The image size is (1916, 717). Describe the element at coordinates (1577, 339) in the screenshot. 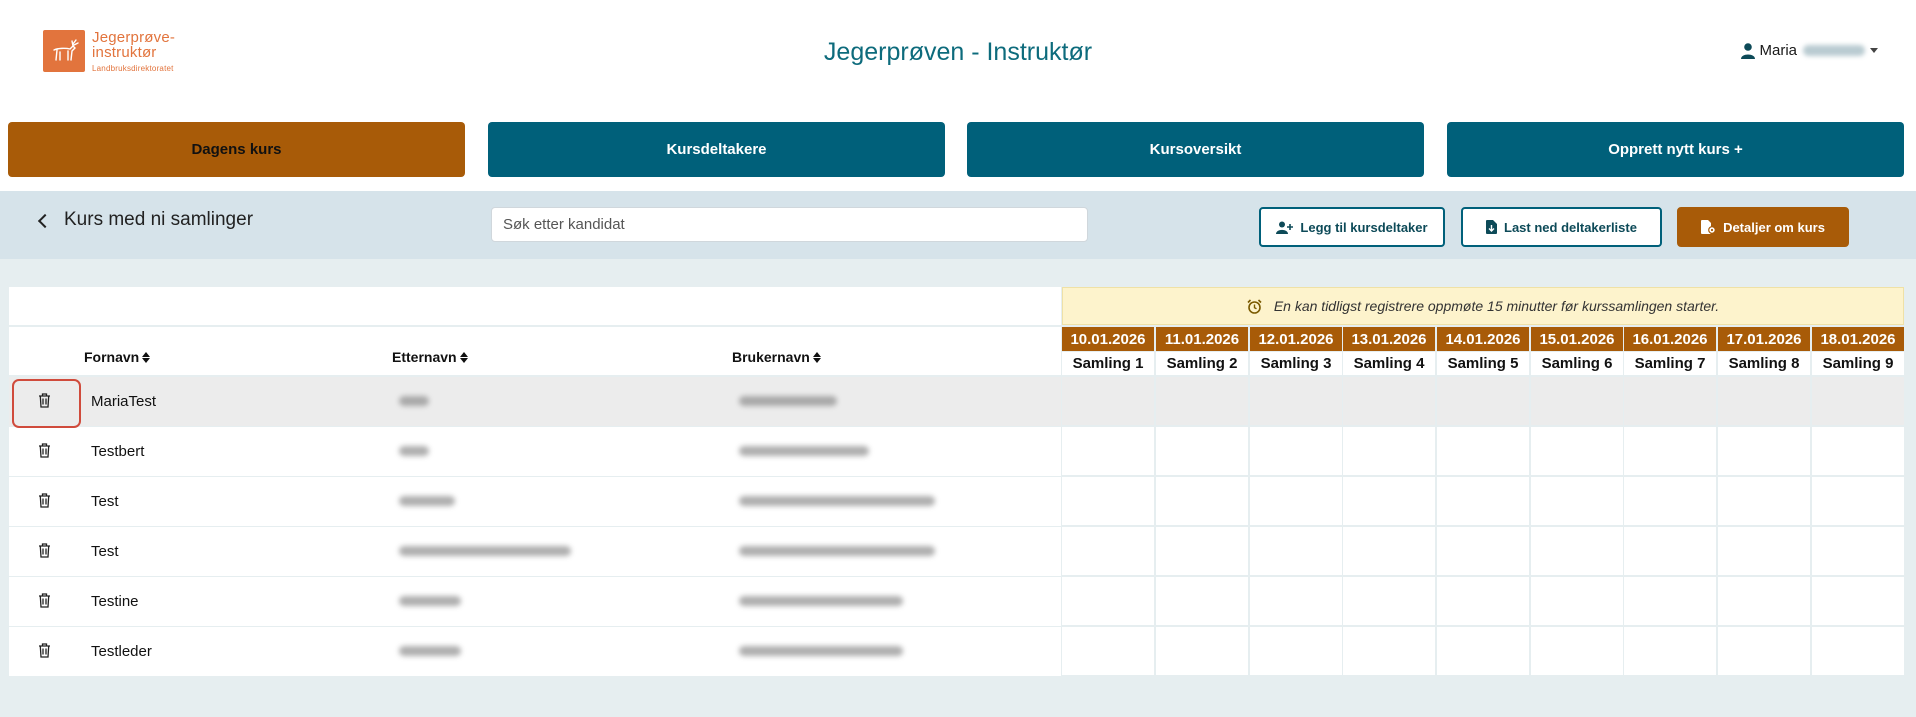

I see `session-date: 15.01.2026` at that location.